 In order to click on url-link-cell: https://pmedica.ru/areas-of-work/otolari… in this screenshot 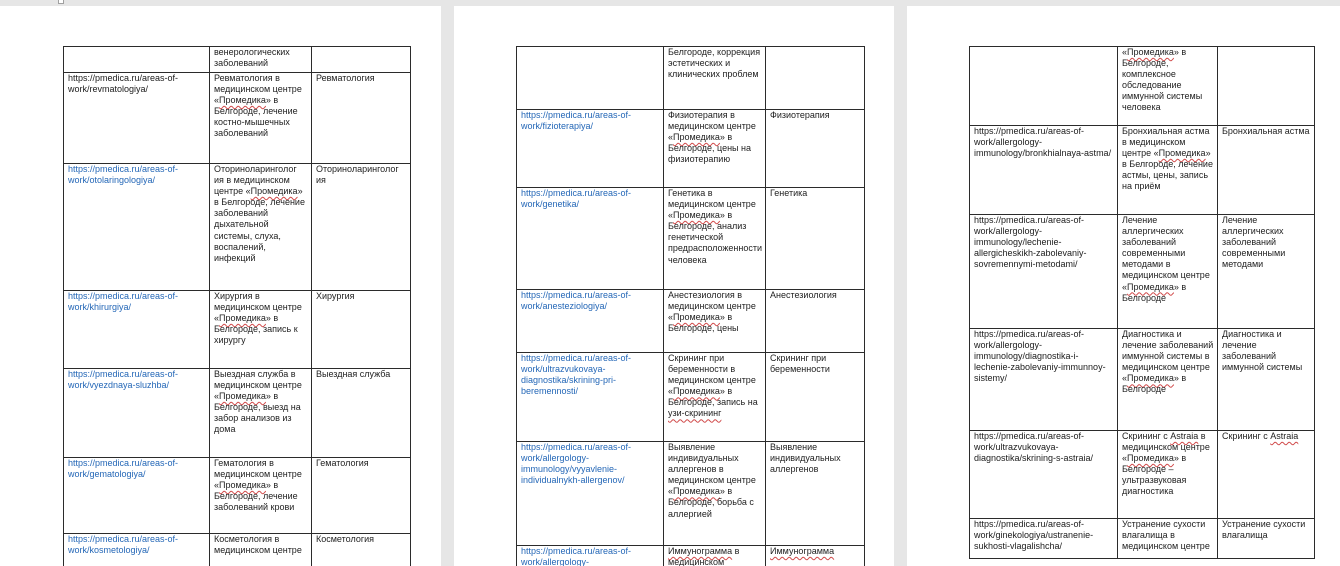, I will do `click(137, 227)`.